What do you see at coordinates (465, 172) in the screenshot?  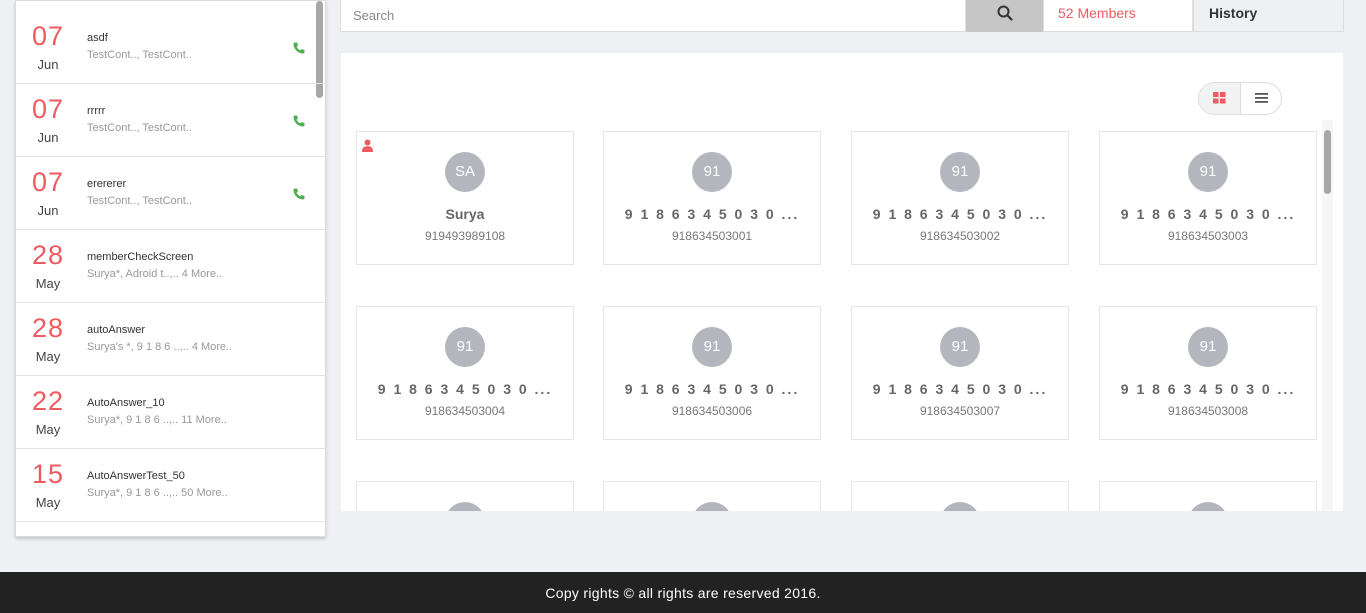 I see `avatar: SA` at bounding box center [465, 172].